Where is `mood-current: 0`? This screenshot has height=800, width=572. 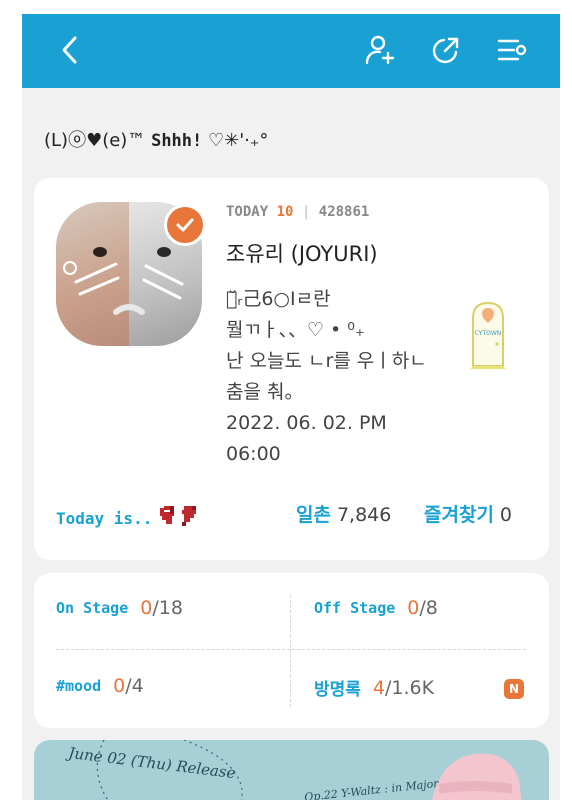 mood-current: 0 is located at coordinates (119, 686).